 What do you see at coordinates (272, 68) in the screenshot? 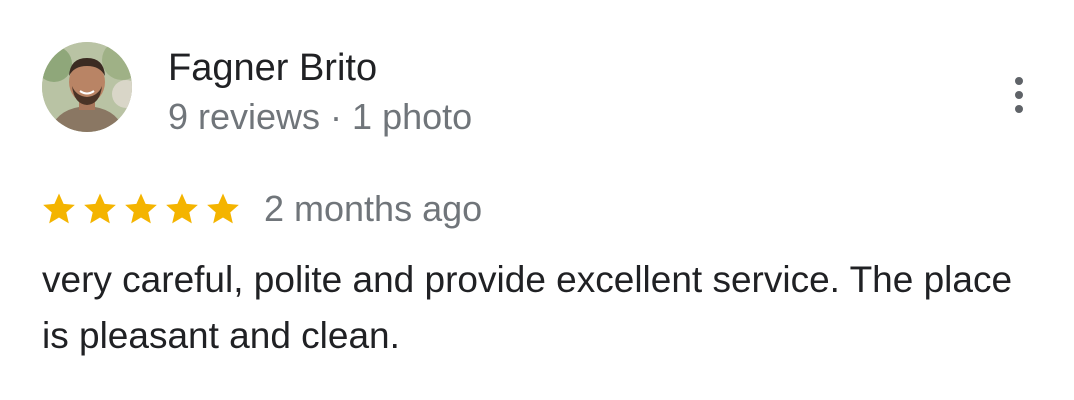
I see `reviewer-name: Fagner Brito` at bounding box center [272, 68].